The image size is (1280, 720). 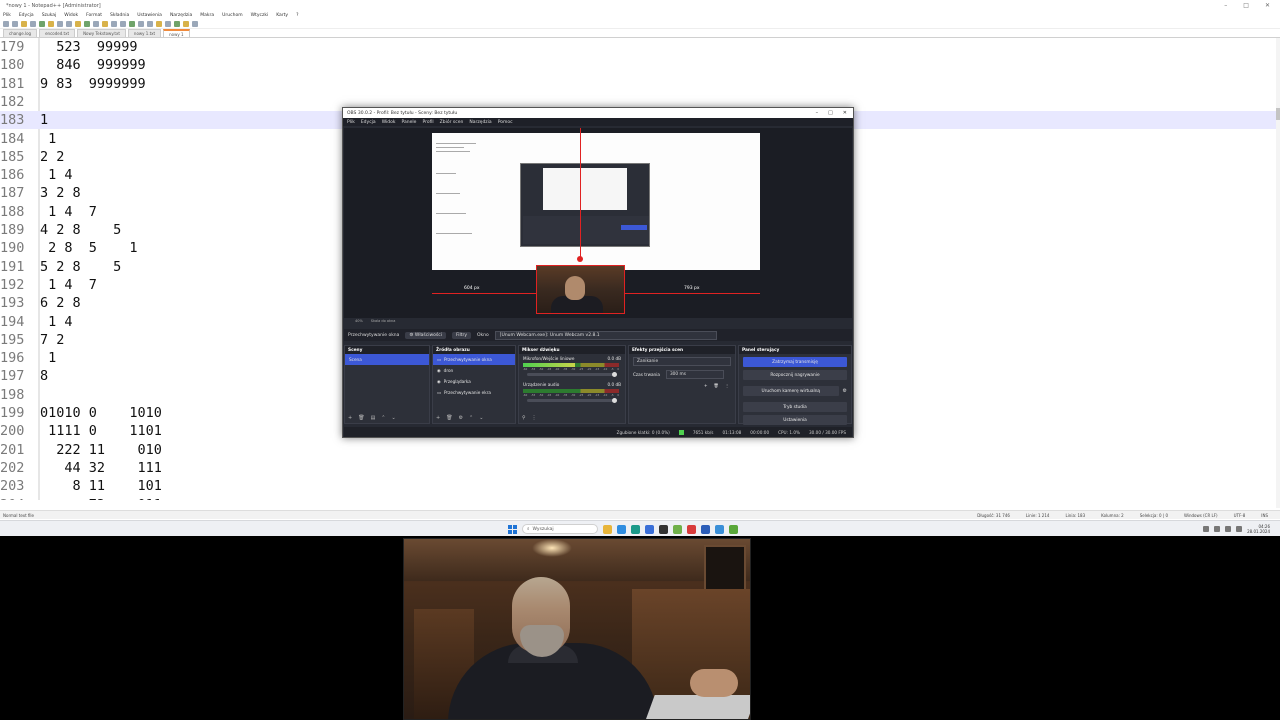 What do you see at coordinates (474, 392) in the screenshot?
I see `source-item: ▭ Przechwytywanie ekra` at bounding box center [474, 392].